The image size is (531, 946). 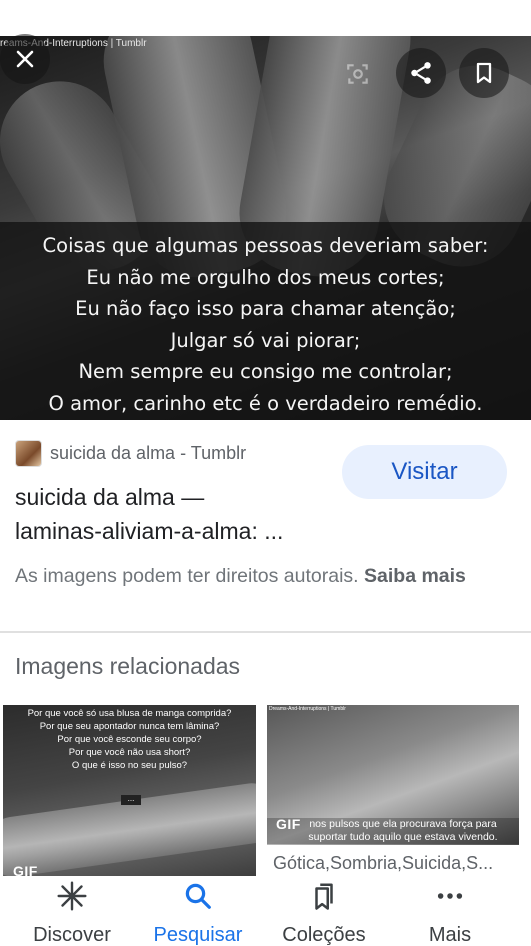 I want to click on save-button, so click(x=484, y=73).